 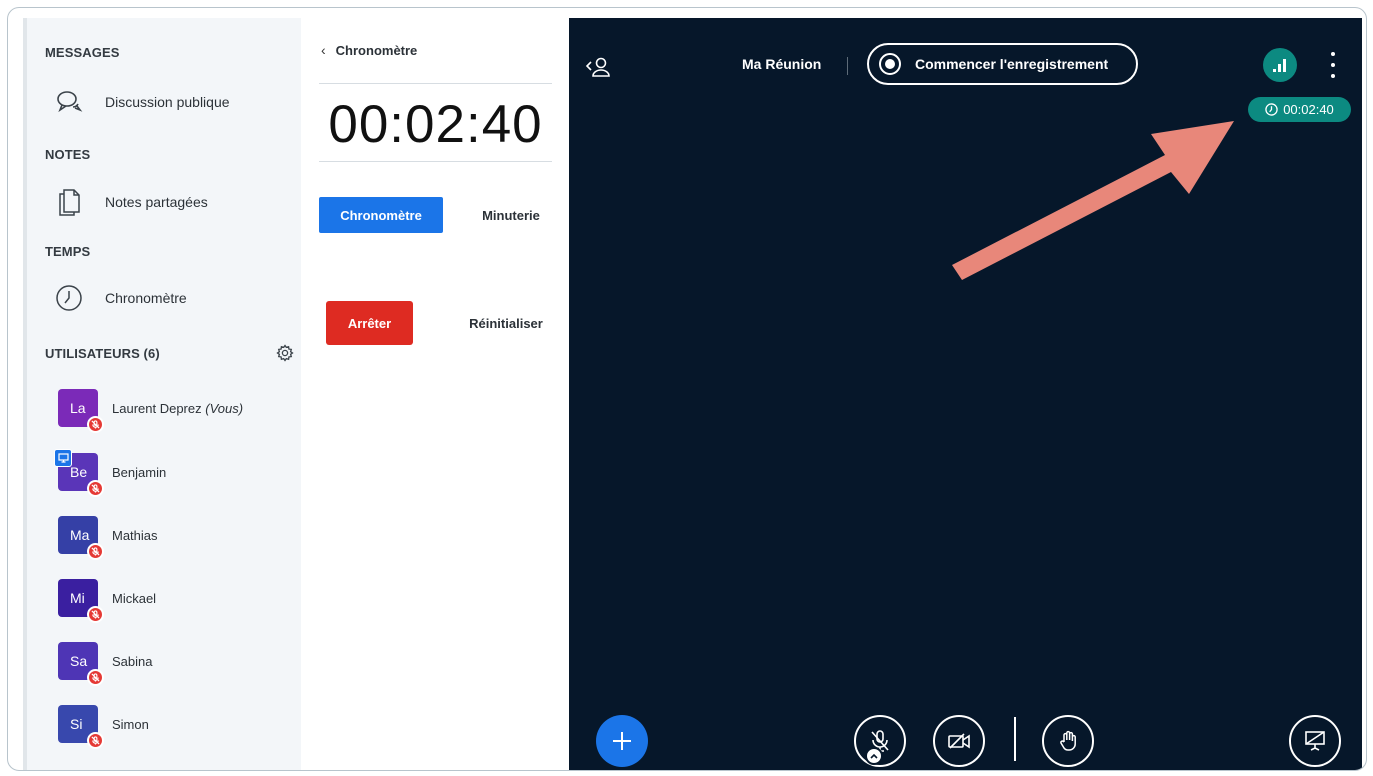 I want to click on tab-stopwatch: Chronomètre, so click(x=381, y=215).